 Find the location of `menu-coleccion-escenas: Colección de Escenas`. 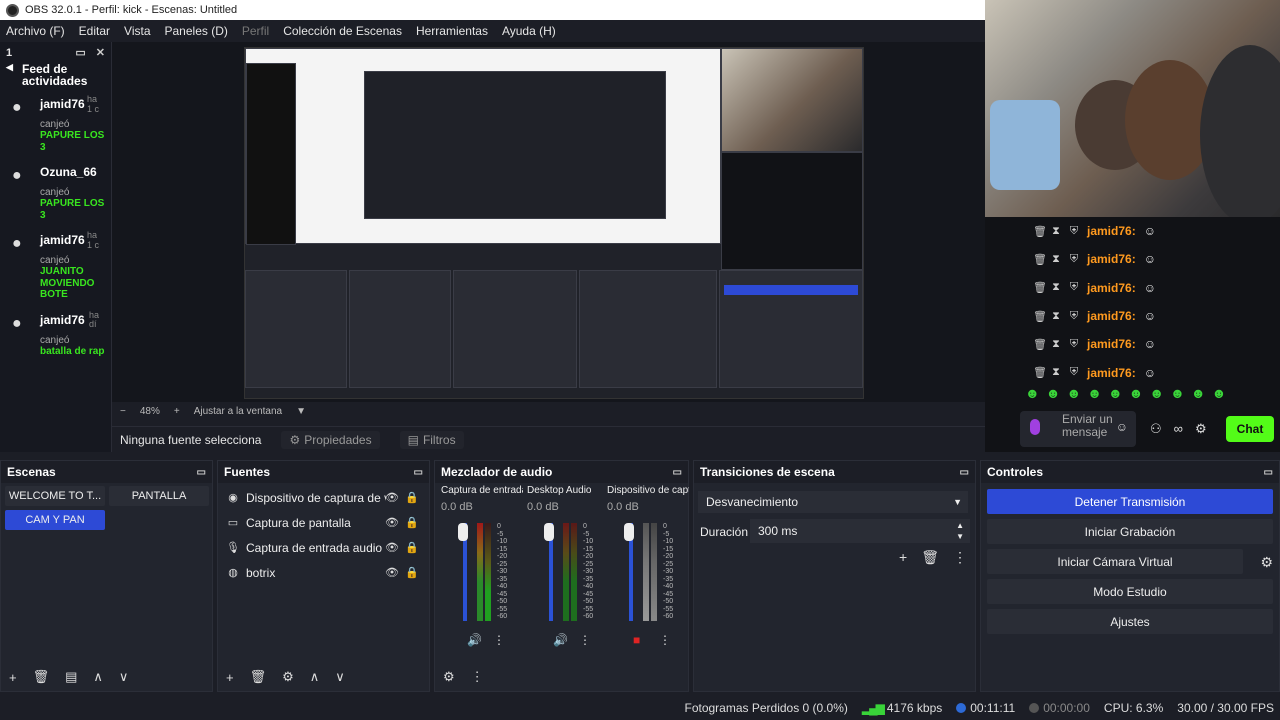

menu-coleccion-escenas: Colección de Escenas is located at coordinates (342, 31).